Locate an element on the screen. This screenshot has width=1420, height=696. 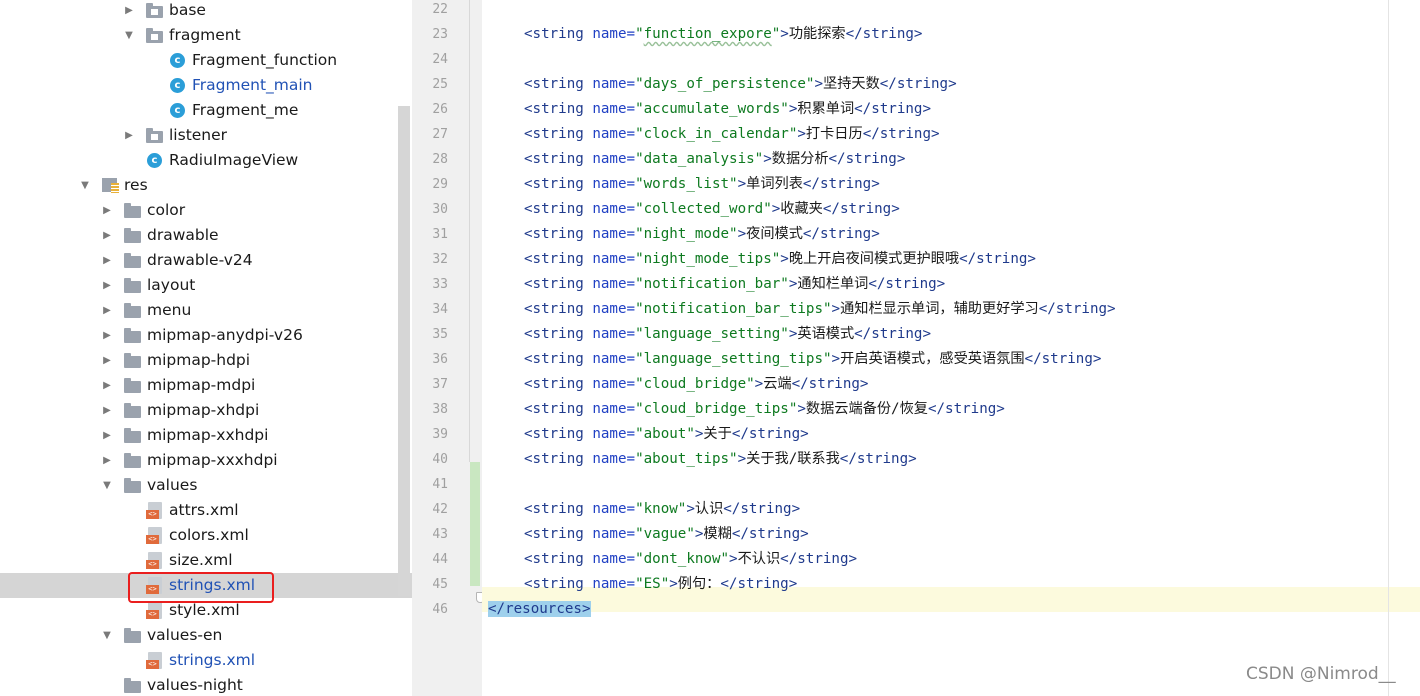
attr-value: notification_bar_tips is located at coordinates (733, 309).